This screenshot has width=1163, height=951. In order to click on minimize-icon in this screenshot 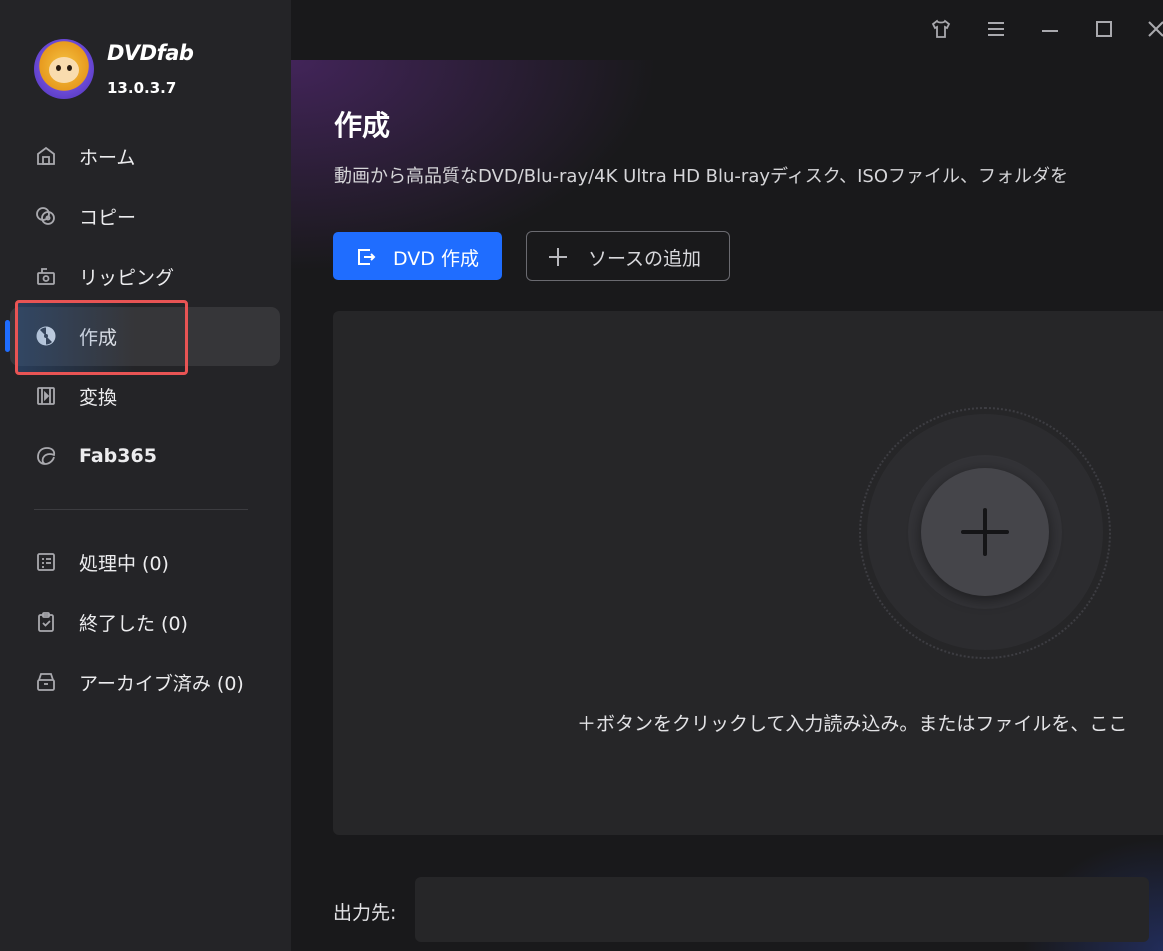, I will do `click(1050, 31)`.